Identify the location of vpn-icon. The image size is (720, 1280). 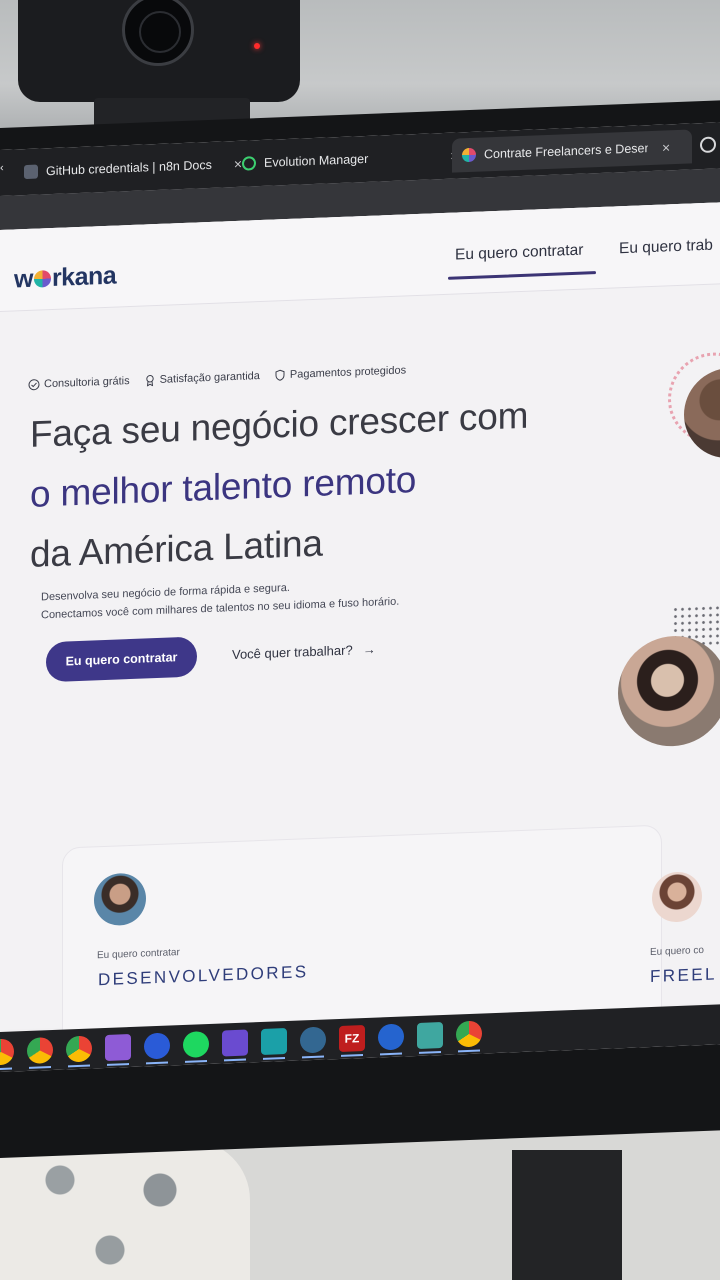
(157, 1046).